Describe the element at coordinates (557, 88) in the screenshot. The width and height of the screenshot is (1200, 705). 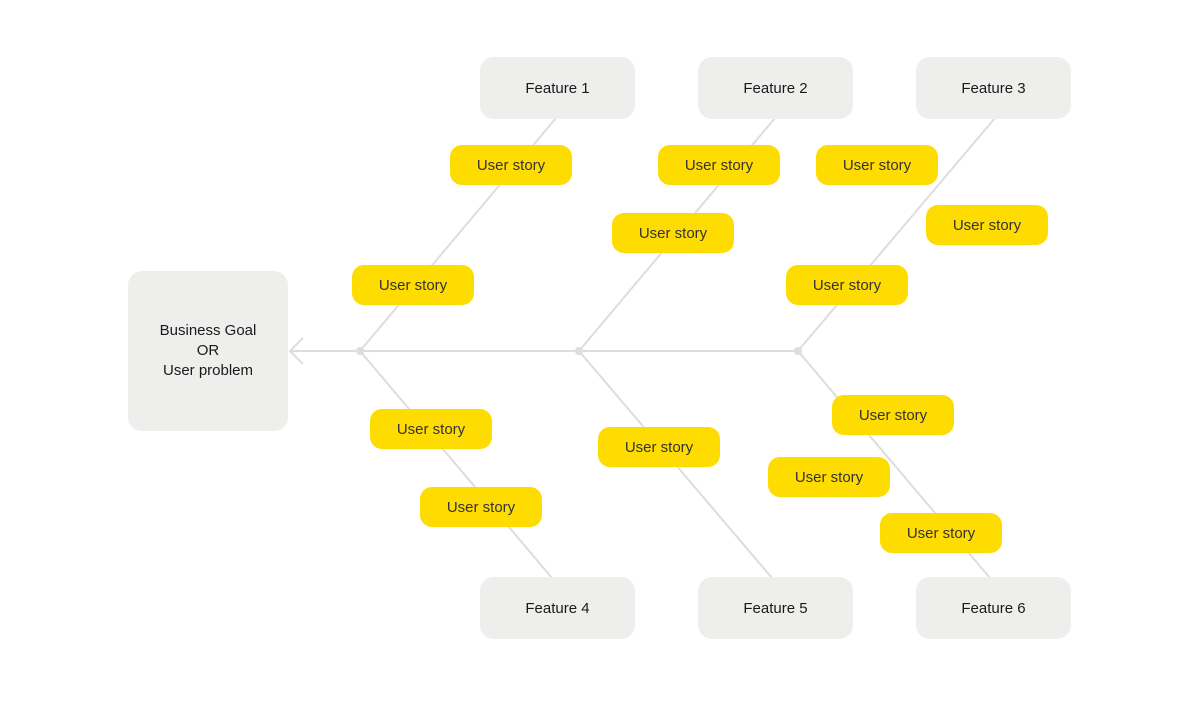
I see `feature-1-box: Feature 1` at that location.